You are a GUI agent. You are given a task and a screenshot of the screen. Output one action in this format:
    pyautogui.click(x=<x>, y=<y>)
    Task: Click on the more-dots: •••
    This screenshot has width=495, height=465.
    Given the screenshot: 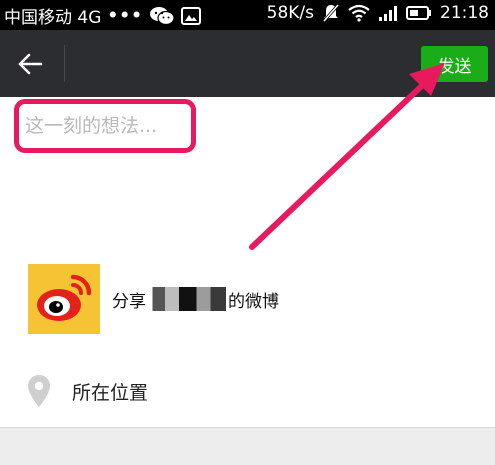 What is the action you would take?
    pyautogui.click(x=125, y=15)
    